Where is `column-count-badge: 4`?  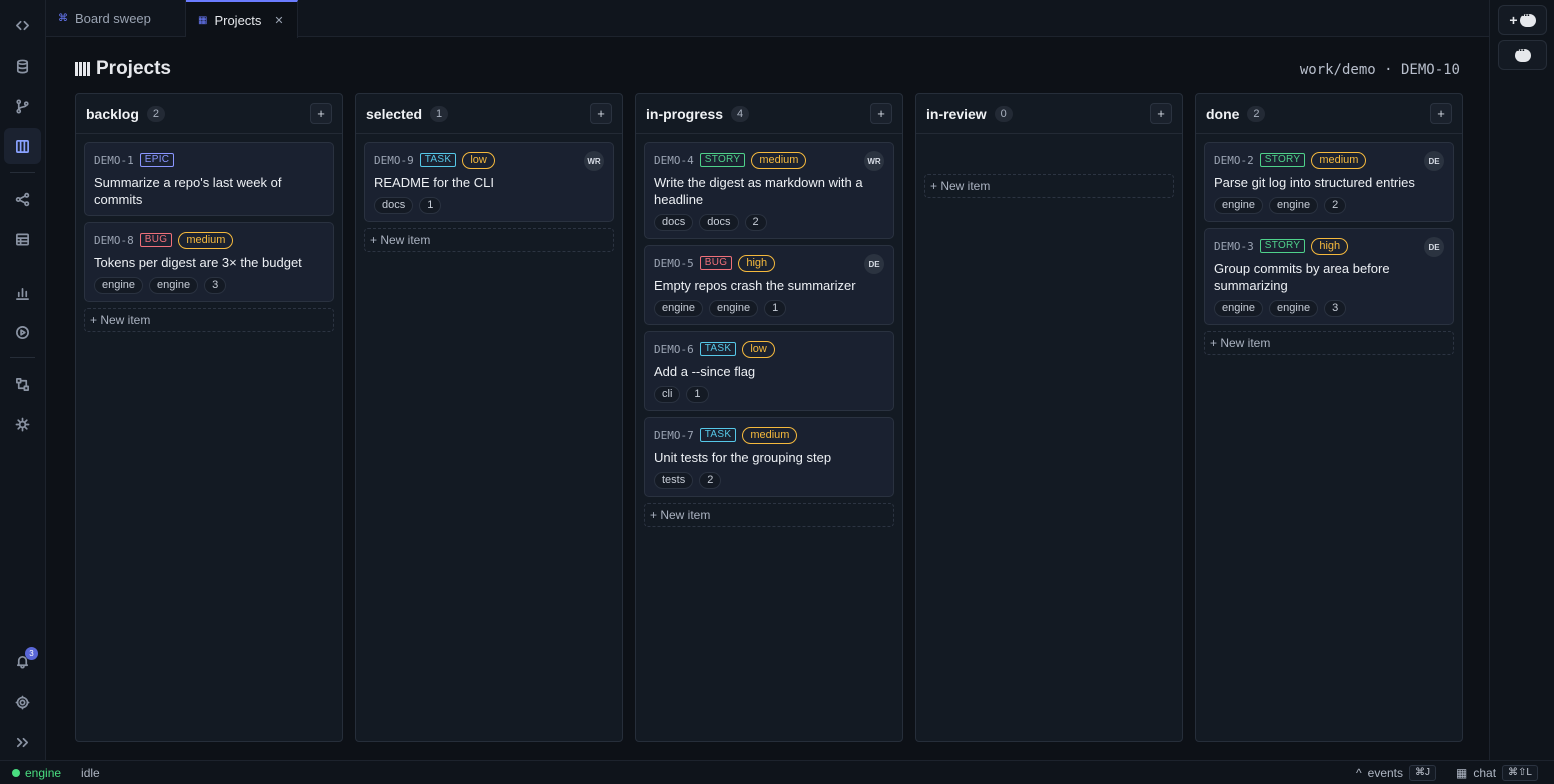 column-count-badge: 4 is located at coordinates (740, 113).